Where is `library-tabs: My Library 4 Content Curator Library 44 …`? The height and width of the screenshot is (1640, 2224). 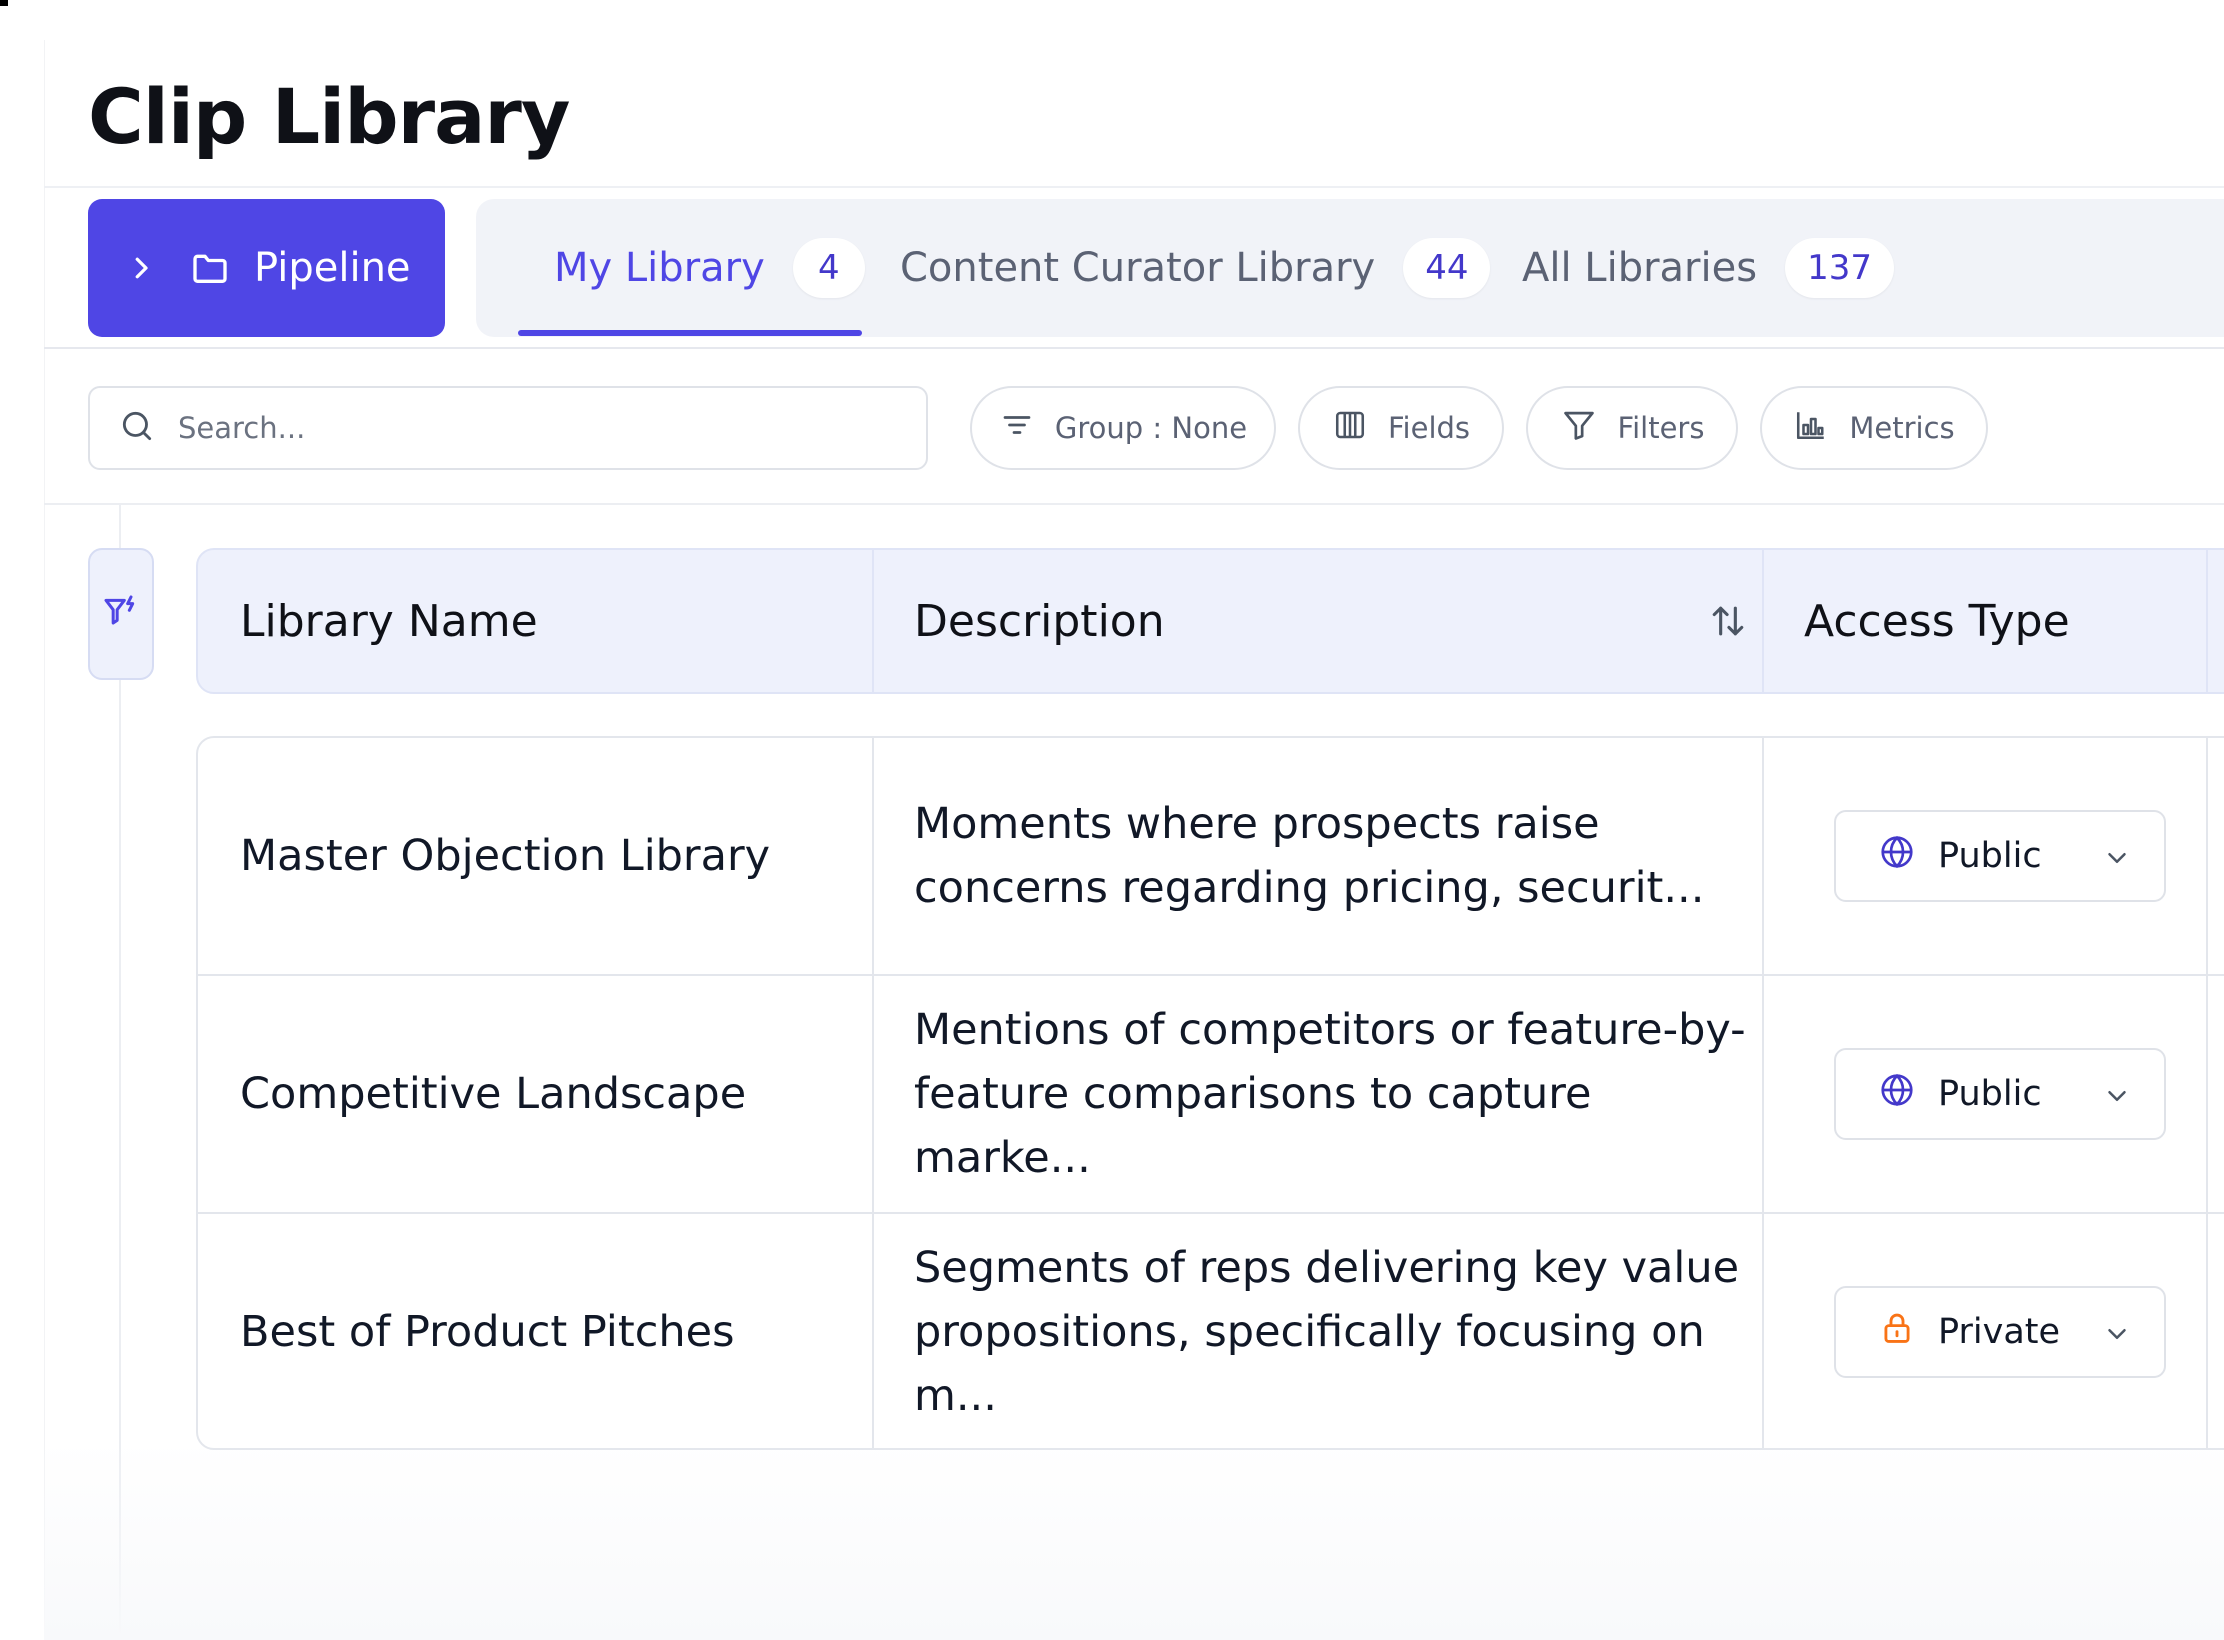
library-tabs: My Library 4 Content Curator Library 44 … is located at coordinates (1350, 268).